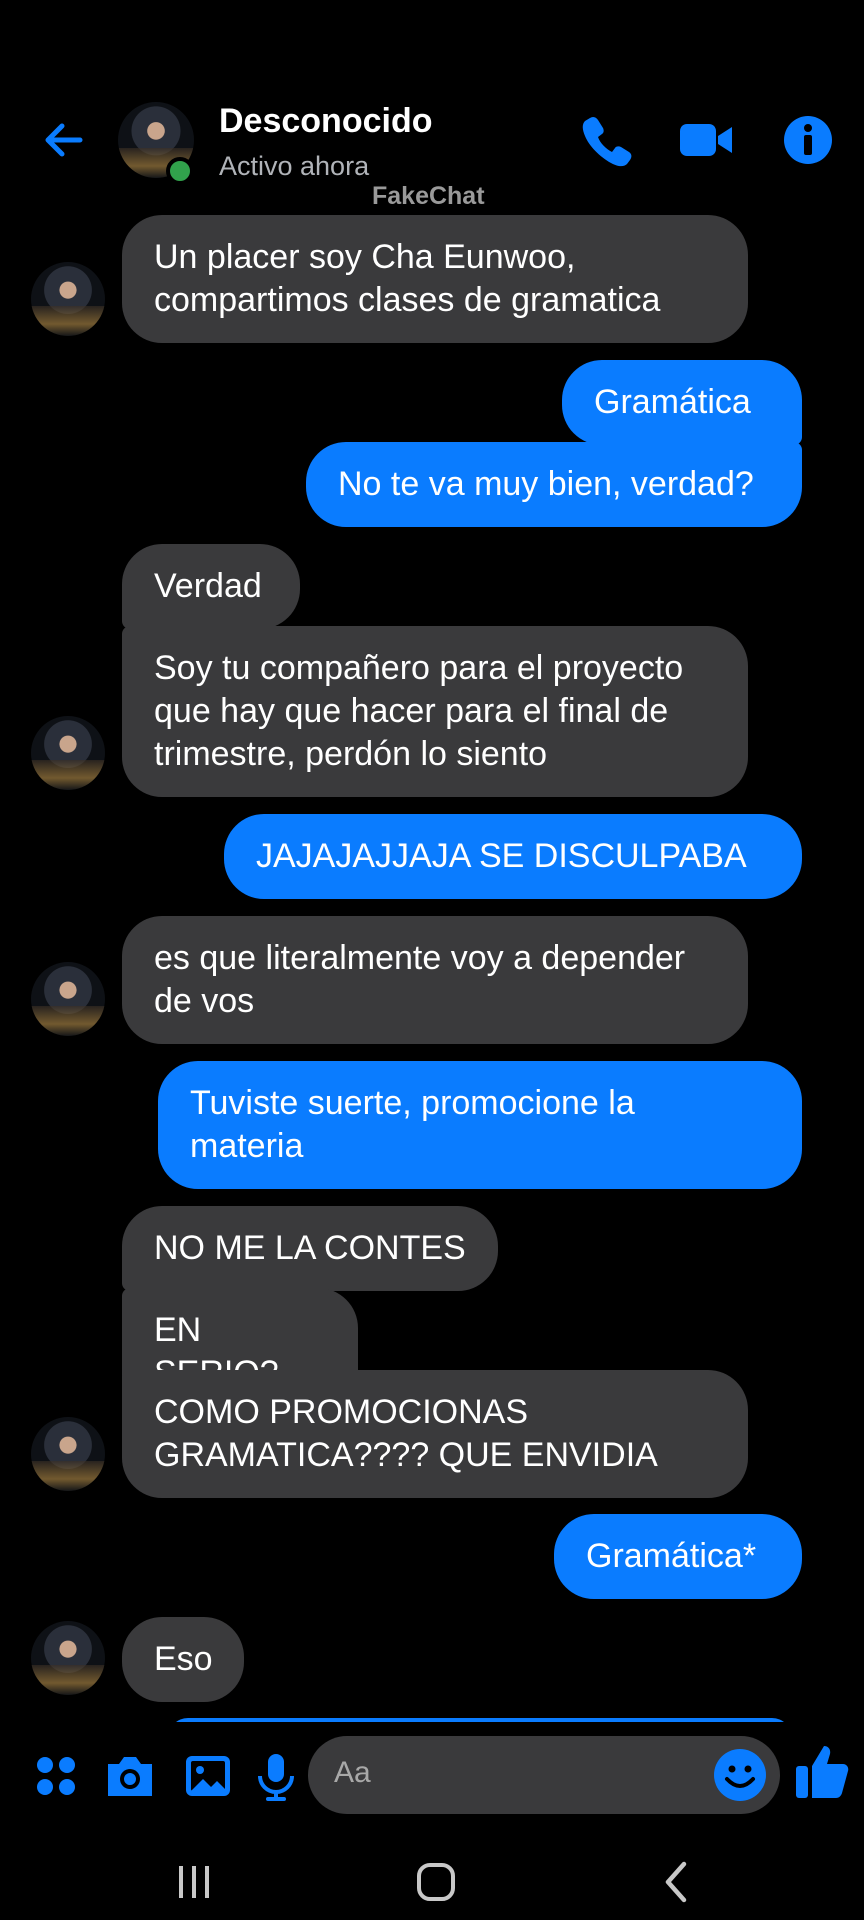 This screenshot has width=864, height=1920. What do you see at coordinates (822, 1772) in the screenshot?
I see `thumbs-up-icon` at bounding box center [822, 1772].